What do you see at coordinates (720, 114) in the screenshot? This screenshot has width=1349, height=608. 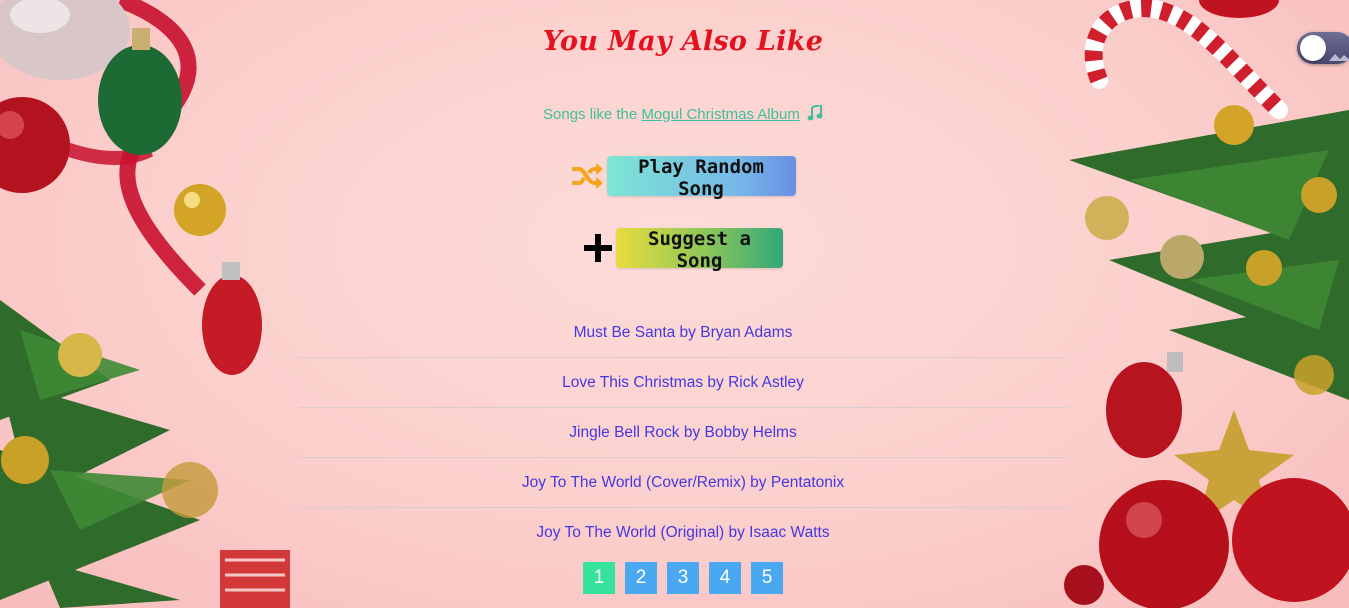 I see `album-link: Mogul Christmas Album` at bounding box center [720, 114].